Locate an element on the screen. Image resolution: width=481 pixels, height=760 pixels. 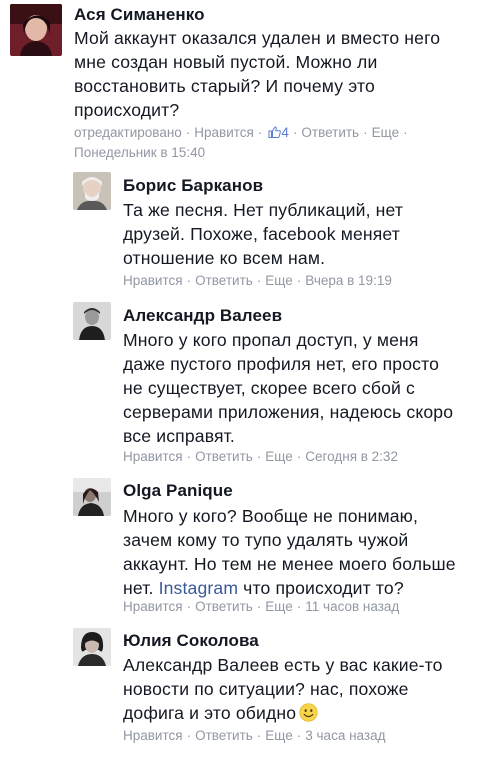
comment-timestamp: Понедельник в 15:40 is located at coordinates (139, 153).